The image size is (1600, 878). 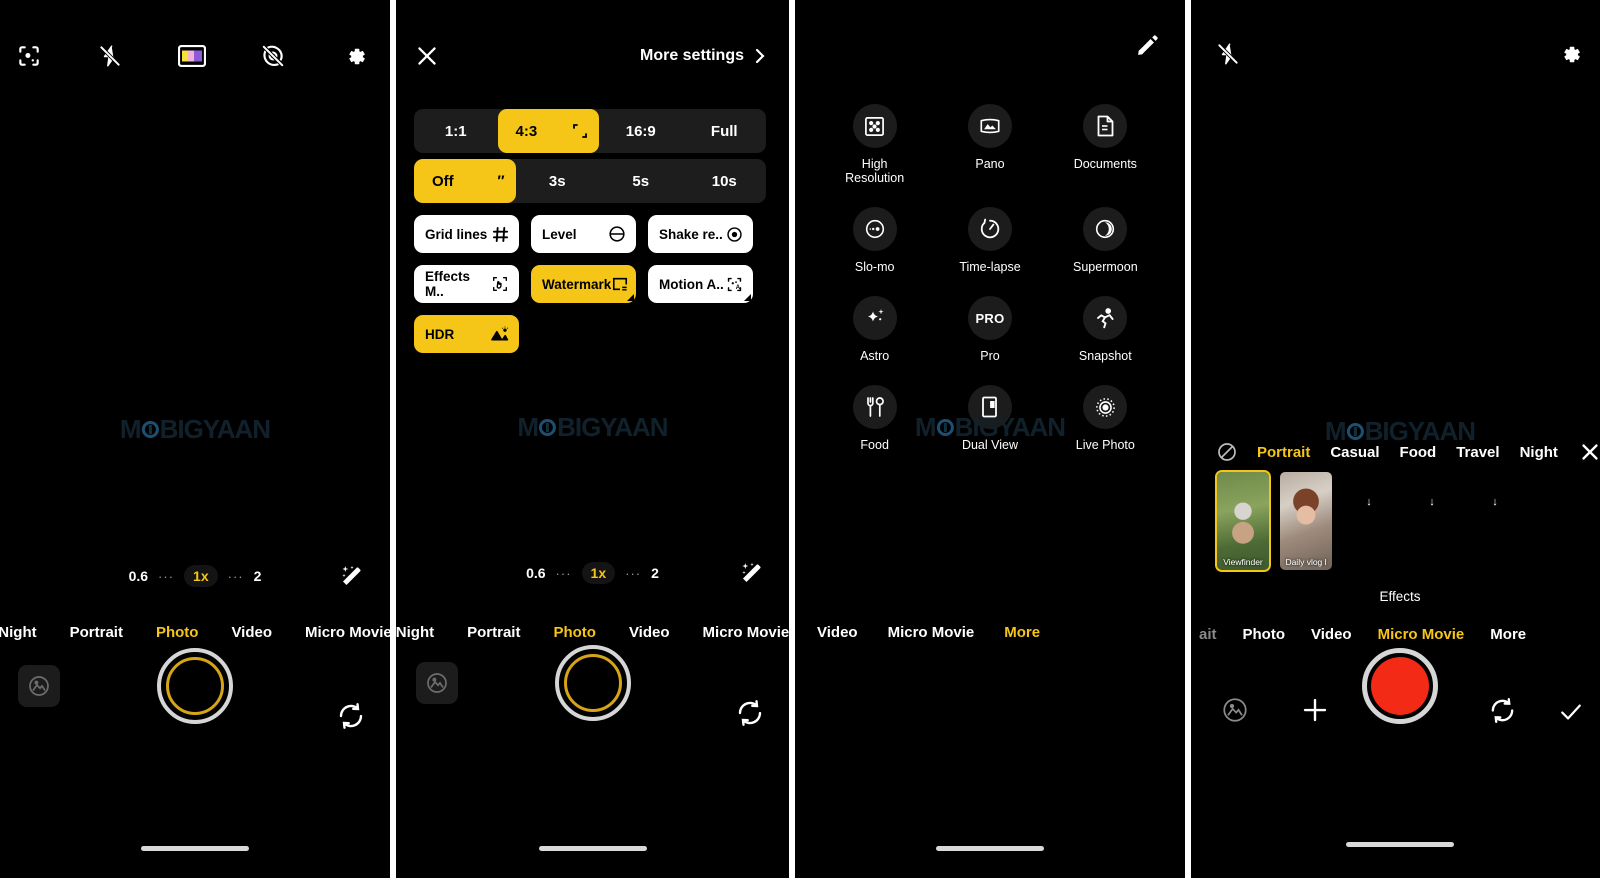 I want to click on toggle-watermark: Watermark, so click(x=583, y=284).